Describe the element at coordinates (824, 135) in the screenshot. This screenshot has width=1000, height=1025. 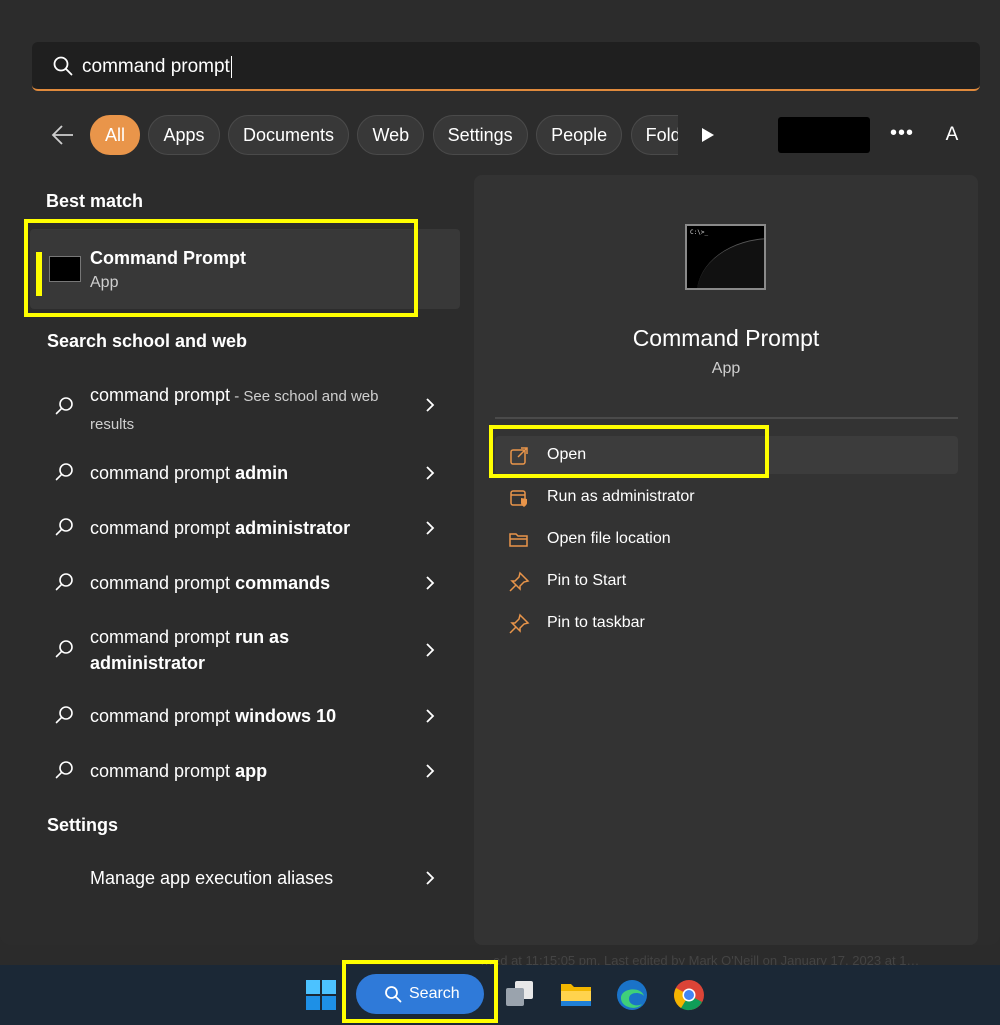
I see `redacted-area` at that location.